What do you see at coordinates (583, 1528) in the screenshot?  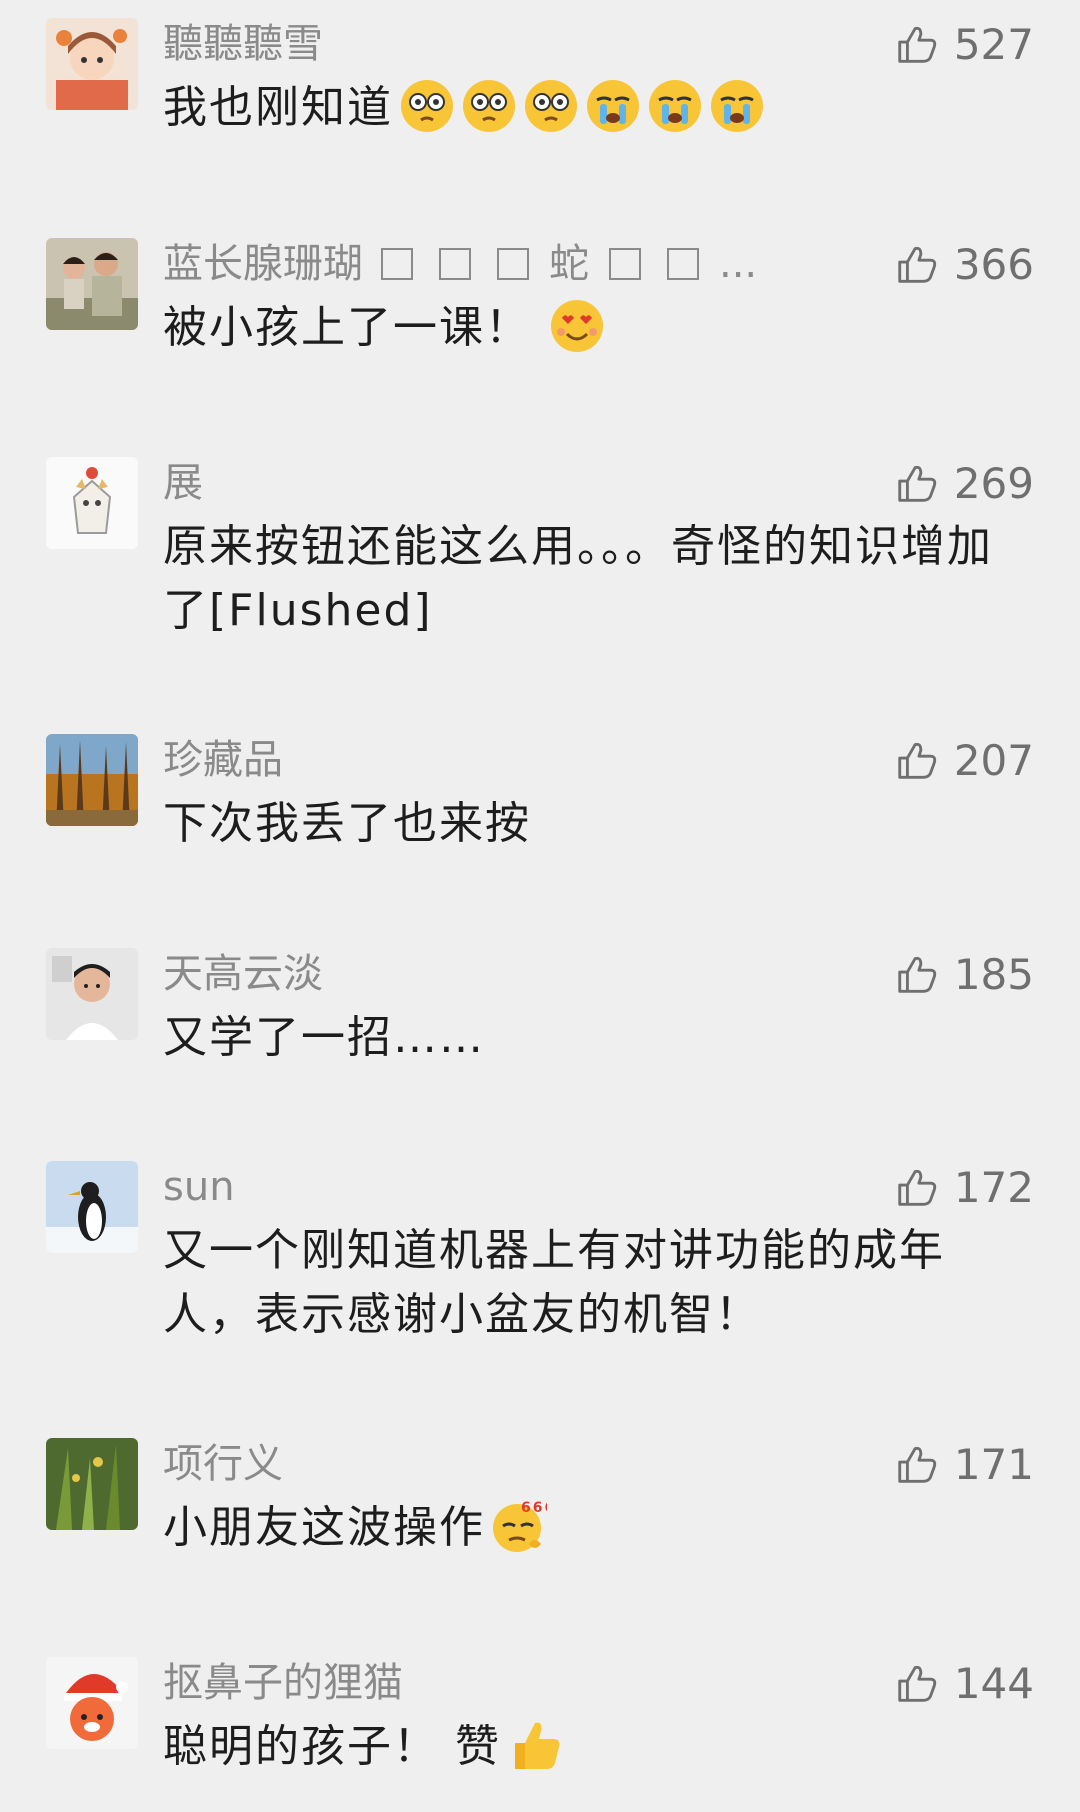 I see `comment-text: 小朋友这波操作 666` at bounding box center [583, 1528].